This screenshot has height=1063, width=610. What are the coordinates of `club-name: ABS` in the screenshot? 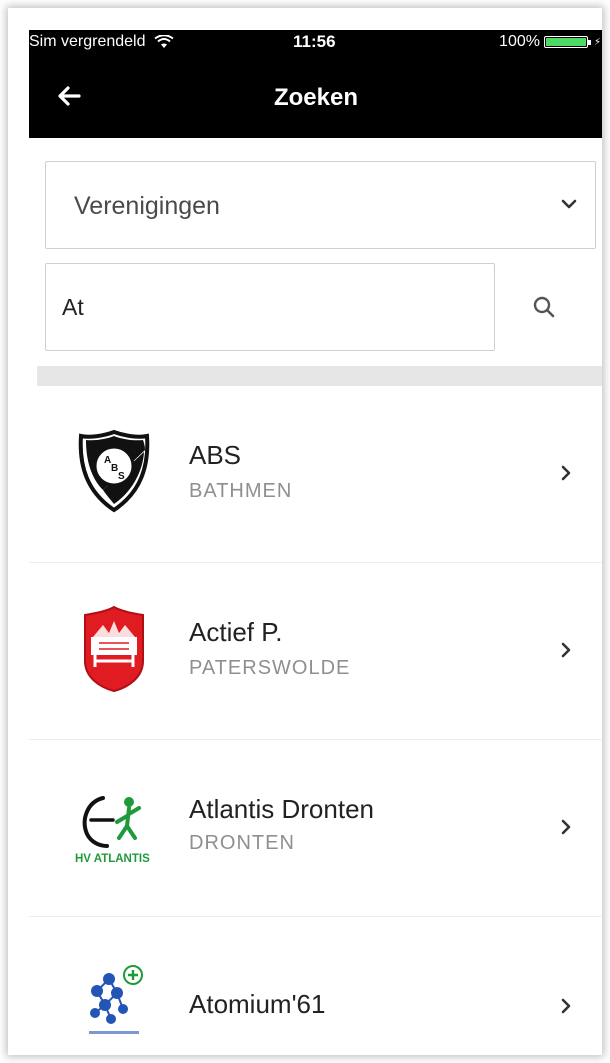 It's located at (215, 455).